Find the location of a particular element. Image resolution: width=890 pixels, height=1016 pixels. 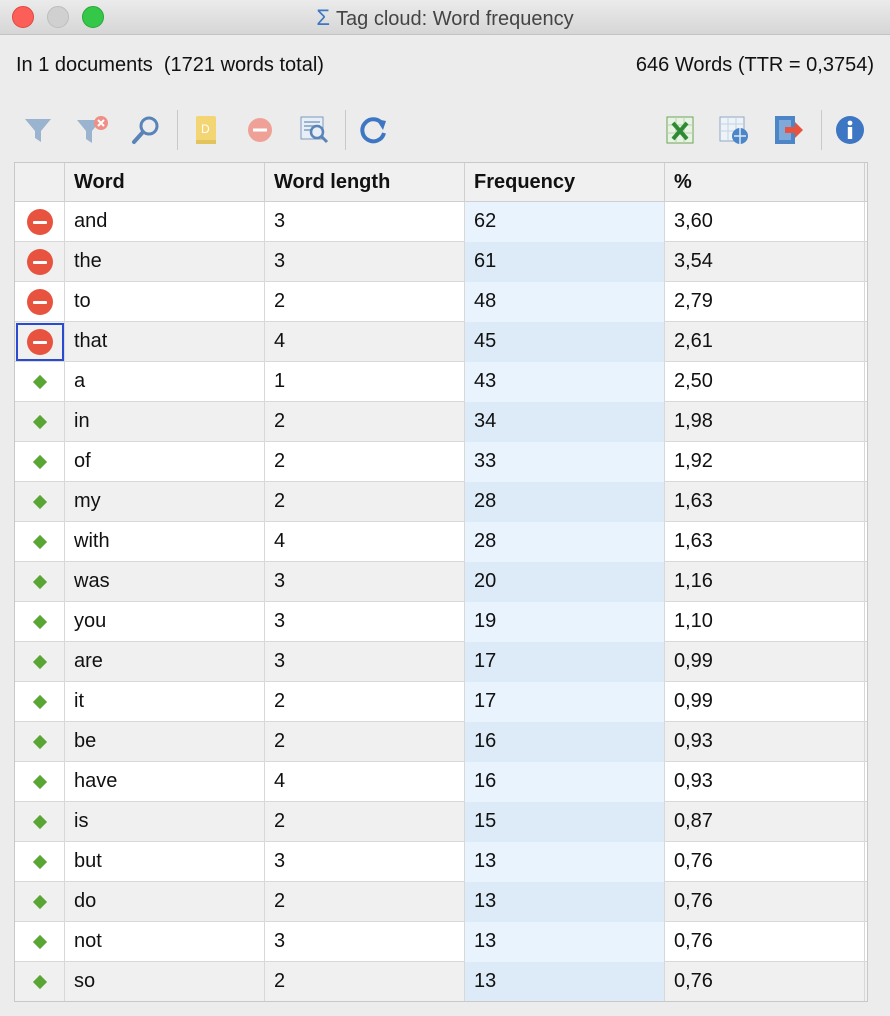

frequency-cell: 28 is located at coordinates (565, 542).